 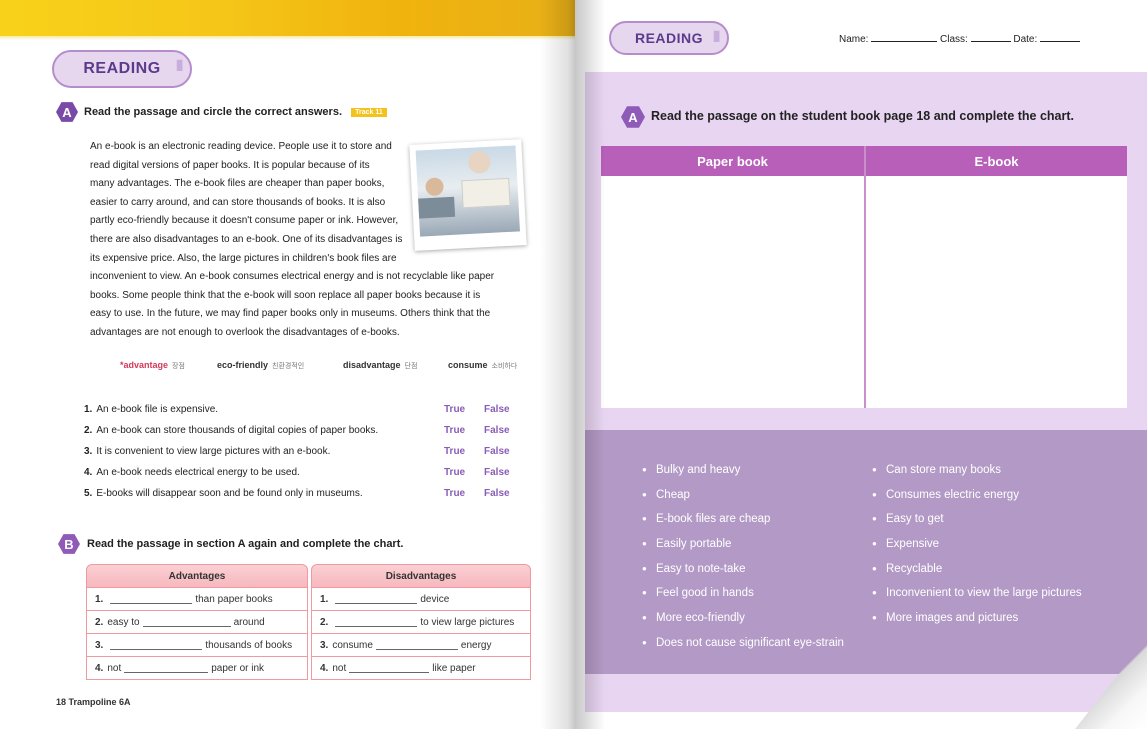 What do you see at coordinates (157, 409) in the screenshot?
I see `question-text: An e-book file is expensive.` at bounding box center [157, 409].